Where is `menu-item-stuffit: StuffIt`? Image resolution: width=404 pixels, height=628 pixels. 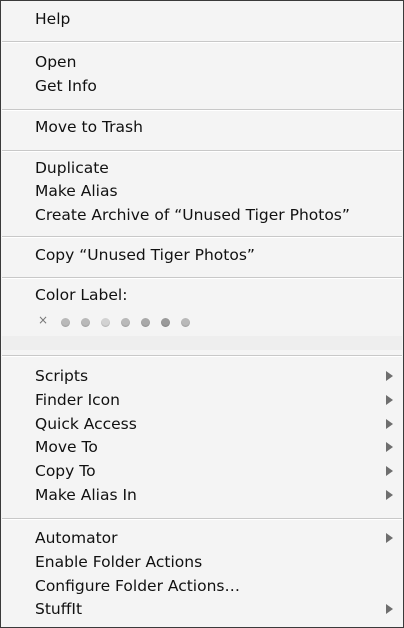
menu-item-stuffit: StuffIt is located at coordinates (219, 609).